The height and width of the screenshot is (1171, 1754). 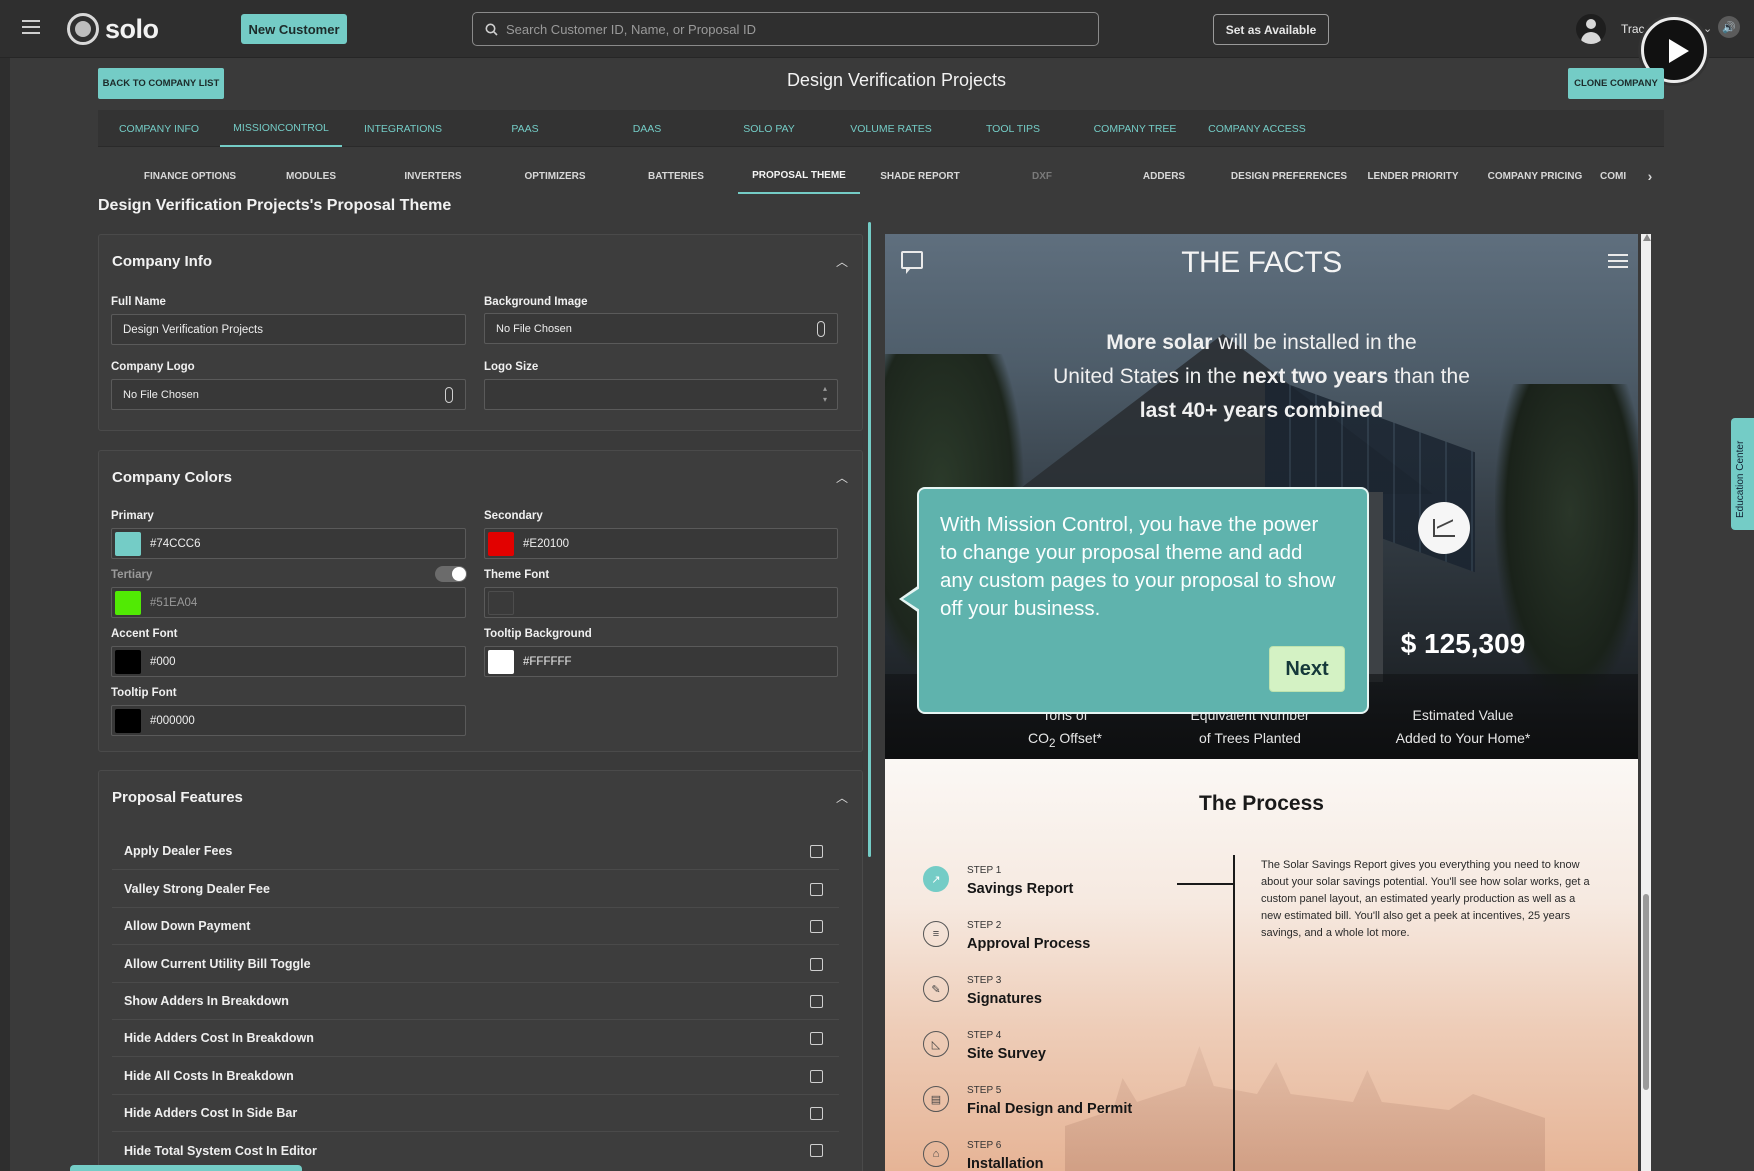 I want to click on tooltip-font-swatch, so click(x=128, y=720).